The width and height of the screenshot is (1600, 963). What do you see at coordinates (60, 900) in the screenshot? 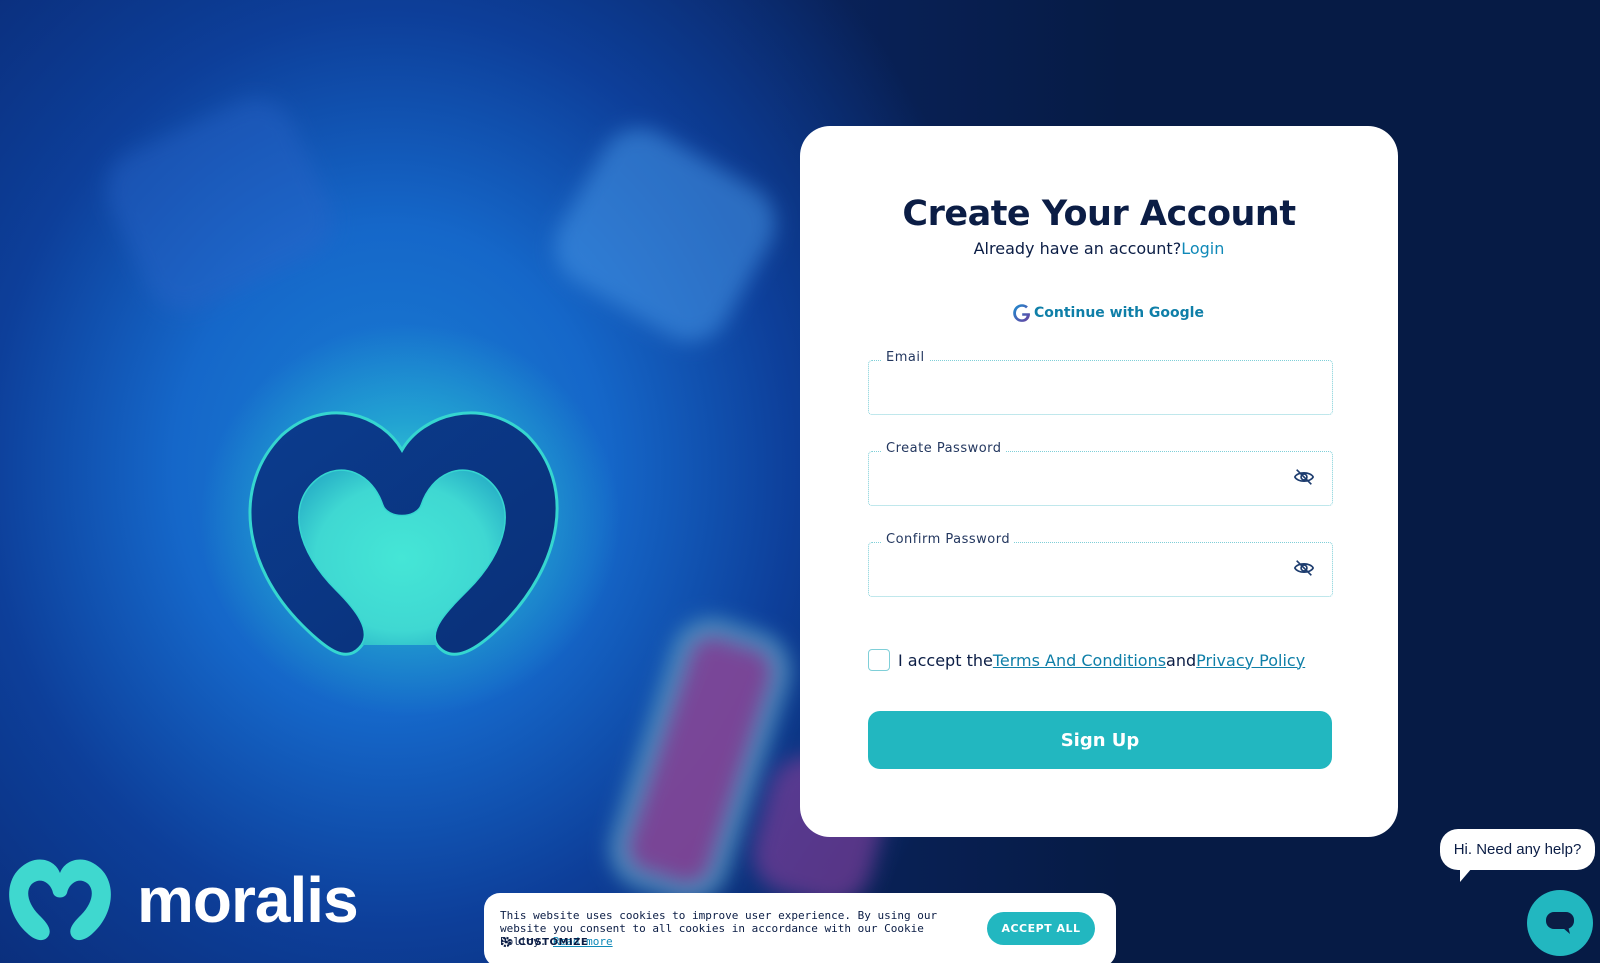
I see `moralis-heart-icon` at bounding box center [60, 900].